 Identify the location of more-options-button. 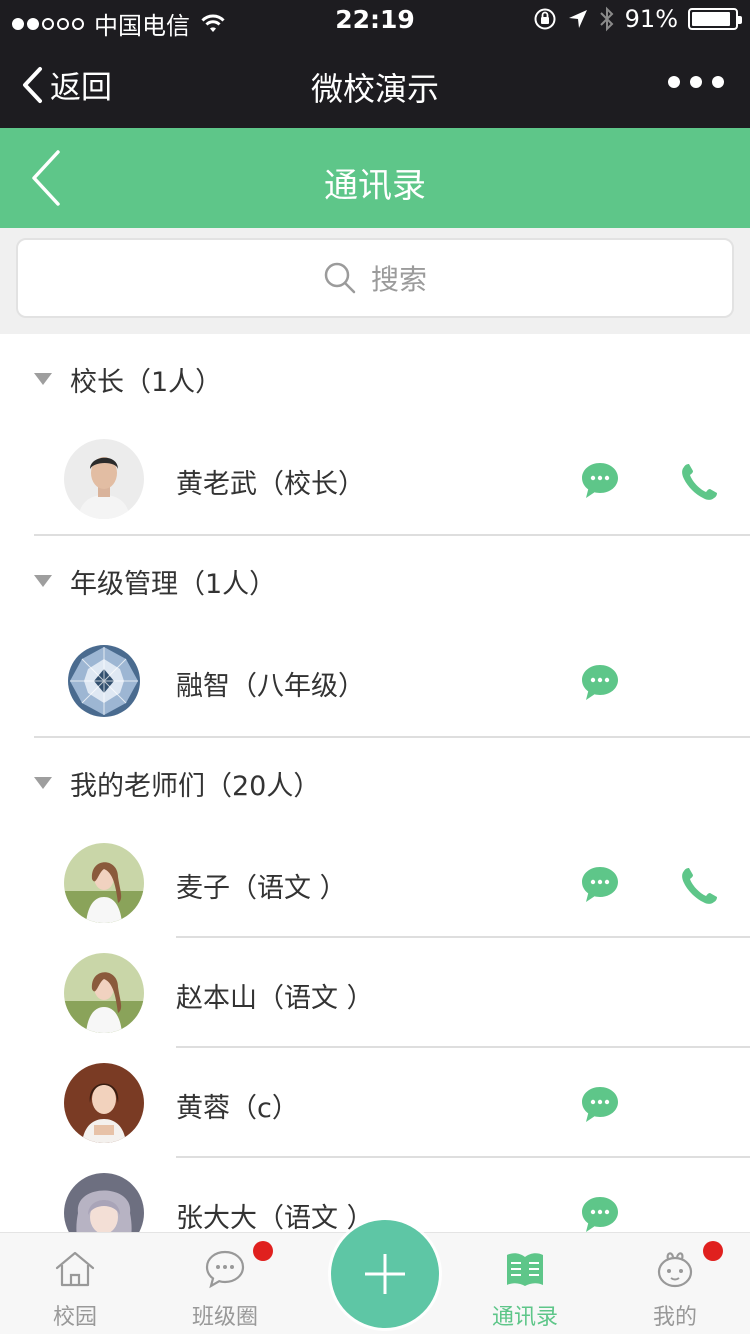
(696, 82).